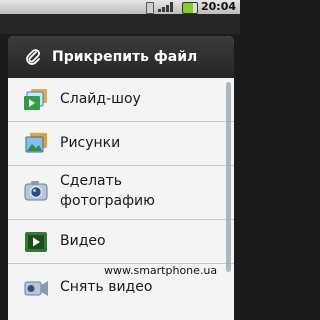  I want to click on item-label-line1: Сделать, so click(91, 181).